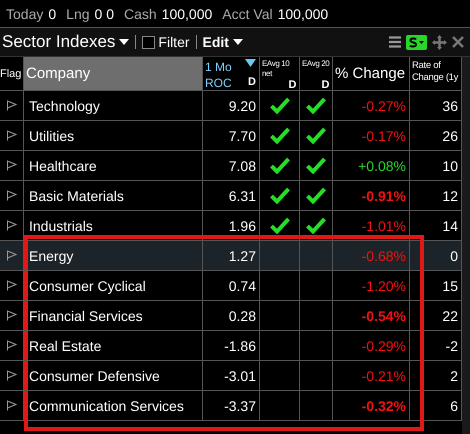 The image size is (470, 434). Describe the element at coordinates (78, 14) in the screenshot. I see `account-label: Lng` at that location.